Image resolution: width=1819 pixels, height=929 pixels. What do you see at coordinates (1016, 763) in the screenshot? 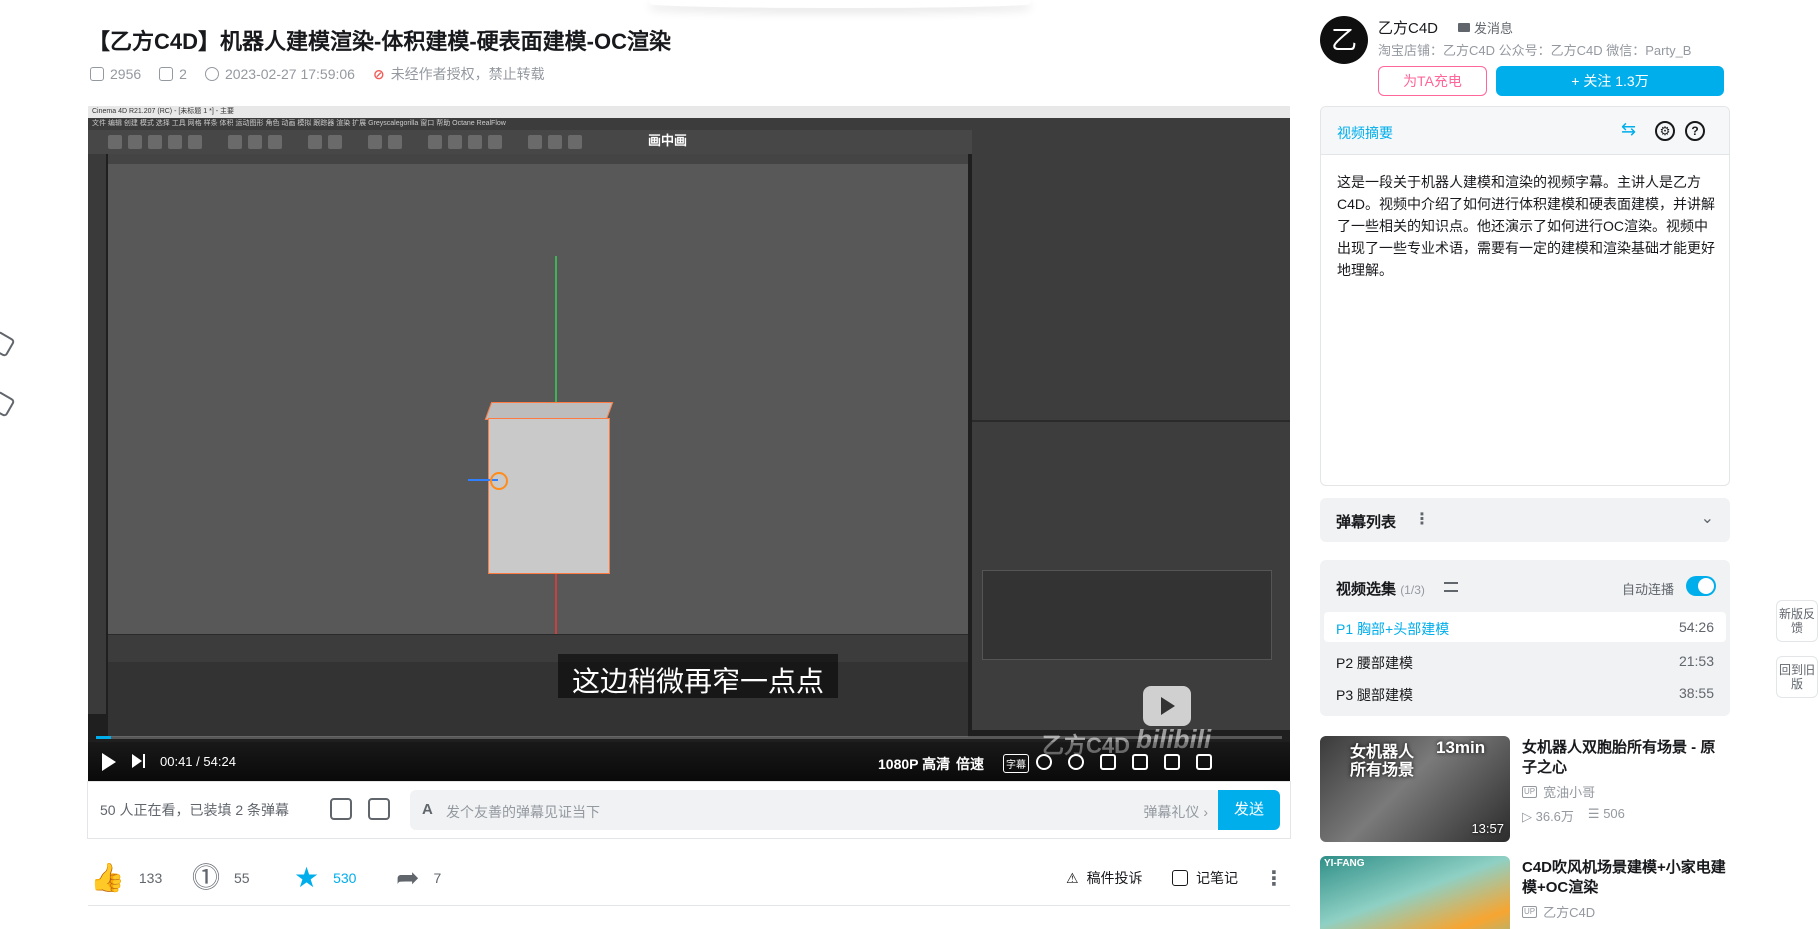
I see `subtitle-button: 字幕` at bounding box center [1016, 763].